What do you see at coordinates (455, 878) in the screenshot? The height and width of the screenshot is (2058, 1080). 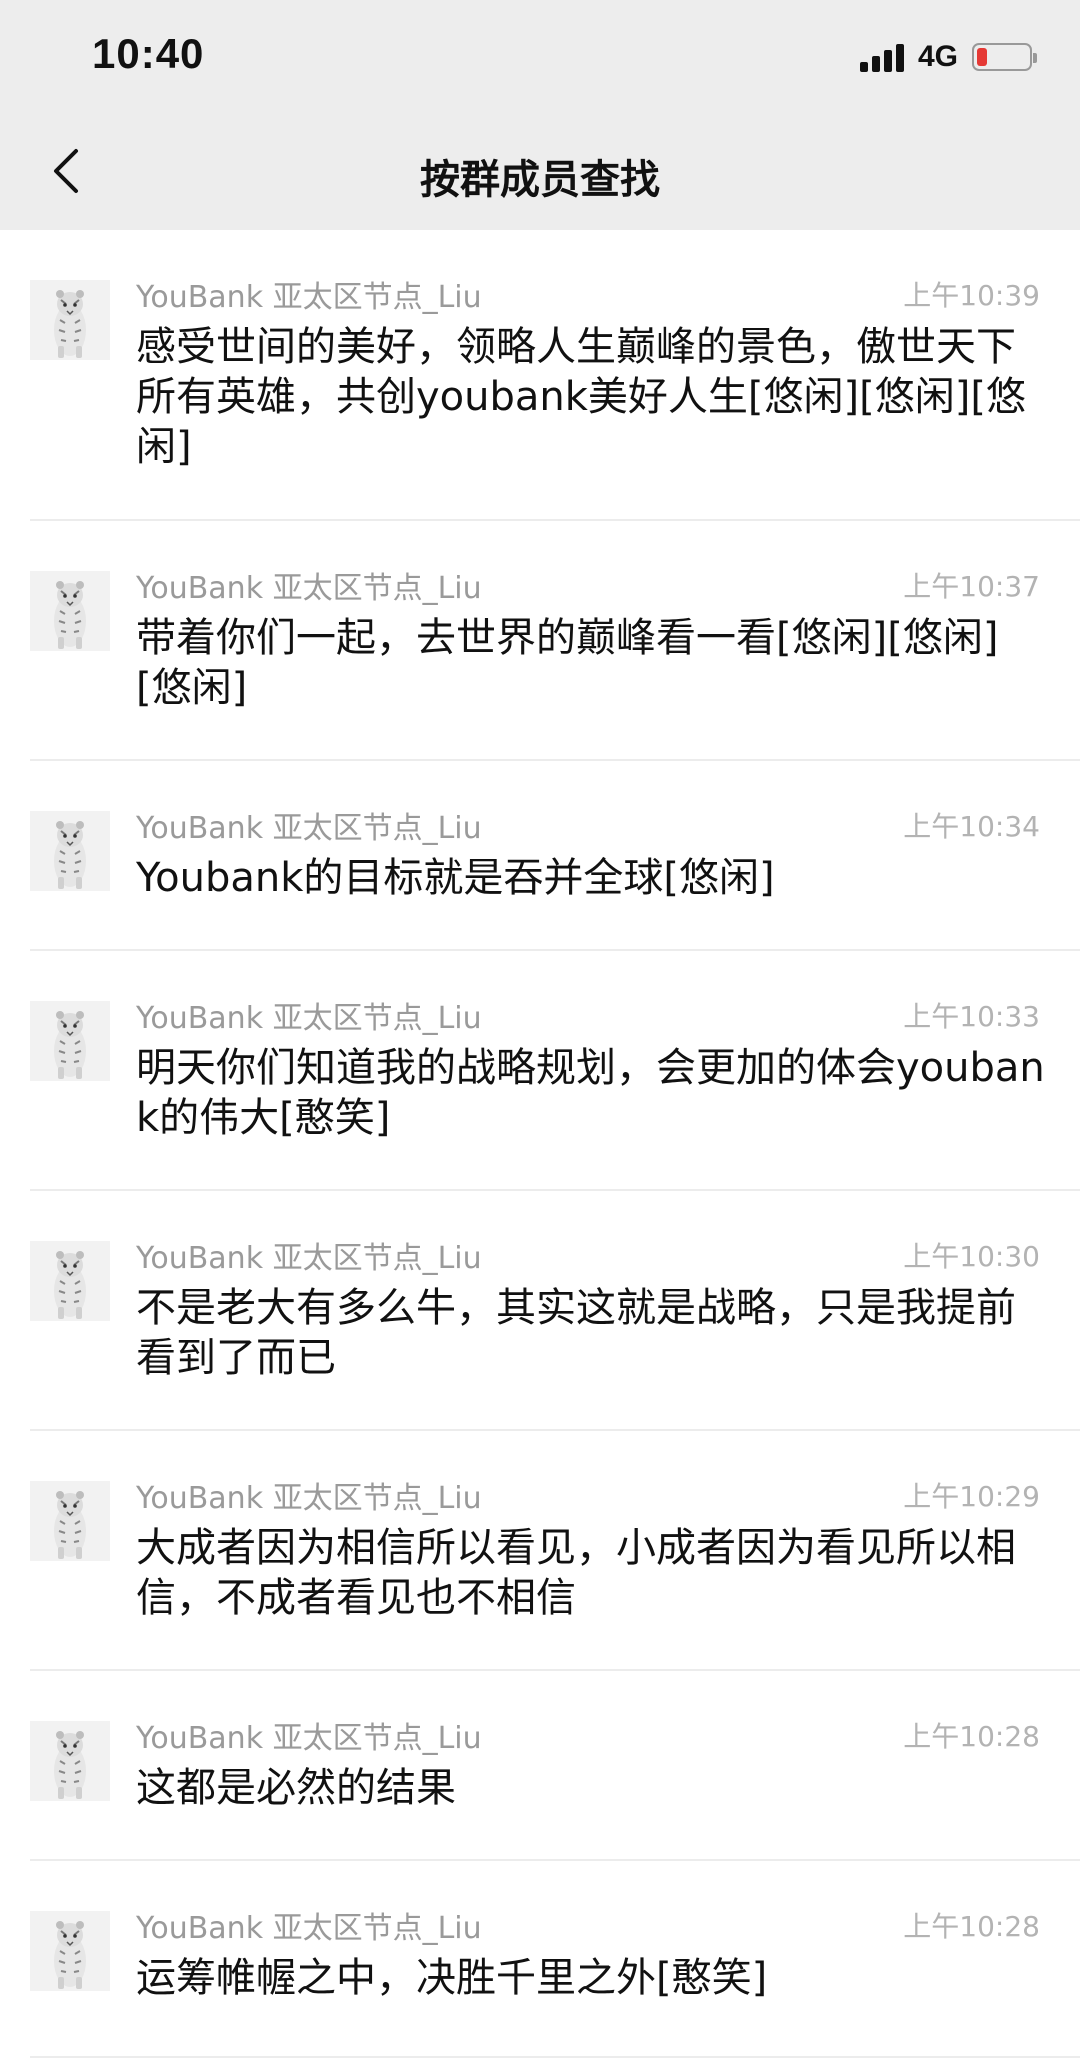 I see `message-text: Youbank的目标就是吞并全球[悠闲]` at bounding box center [455, 878].